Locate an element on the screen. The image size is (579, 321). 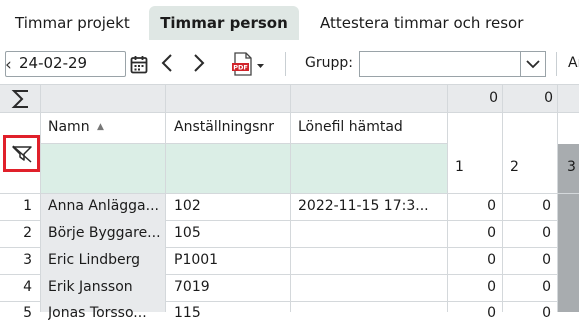
row-number: 5 is located at coordinates (27, 313).